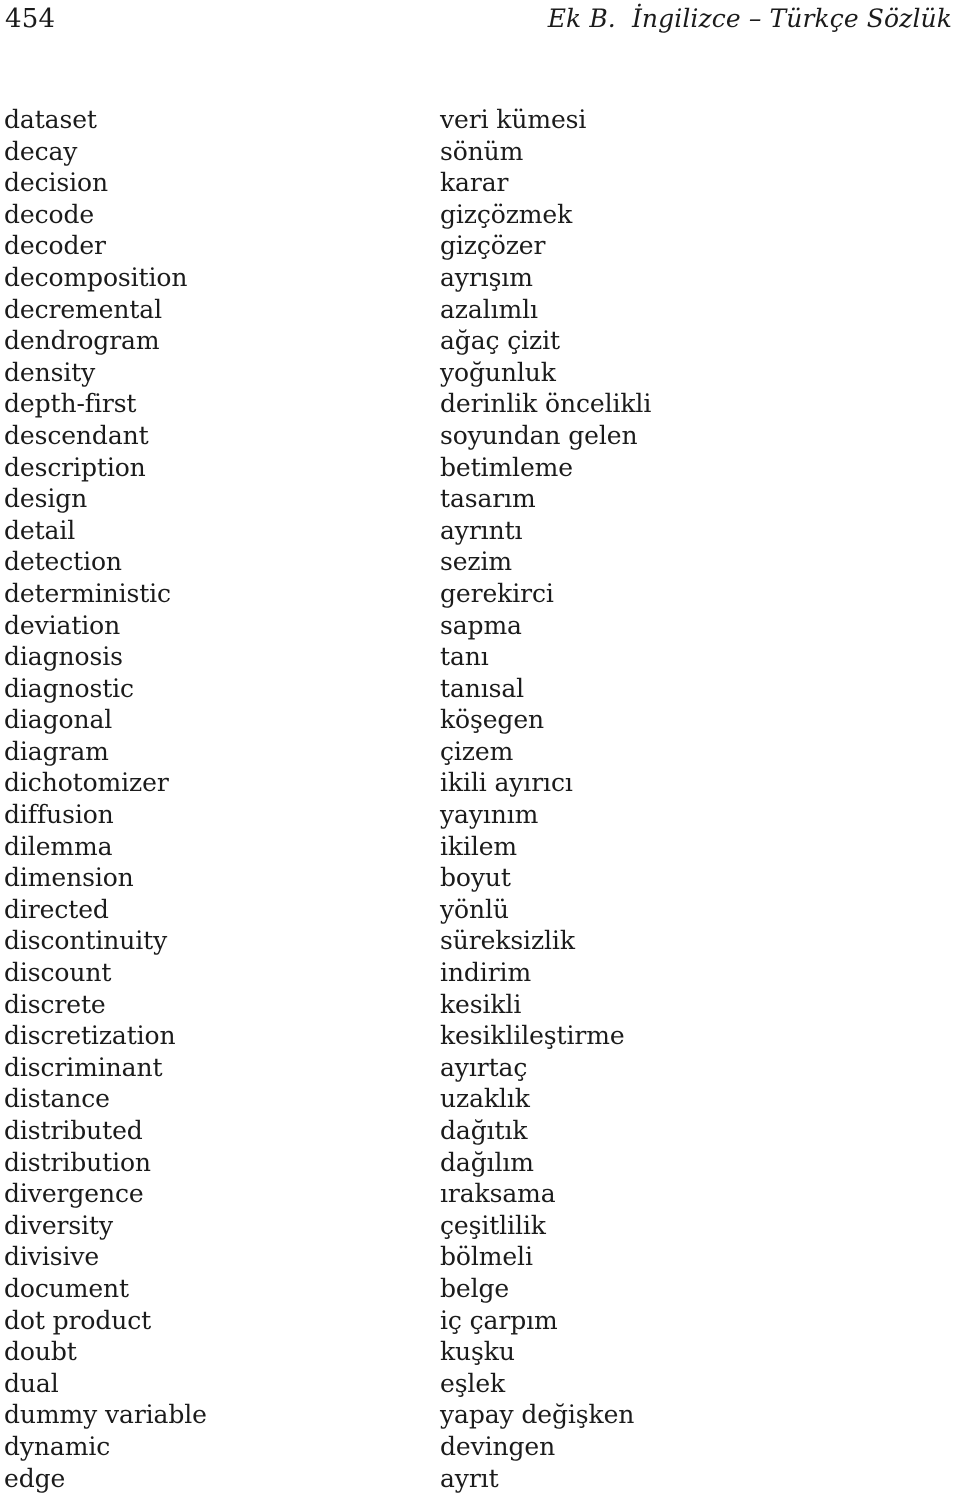 The width and height of the screenshot is (960, 1494). I want to click on entry-translation: iç çarpım, so click(499, 1320).